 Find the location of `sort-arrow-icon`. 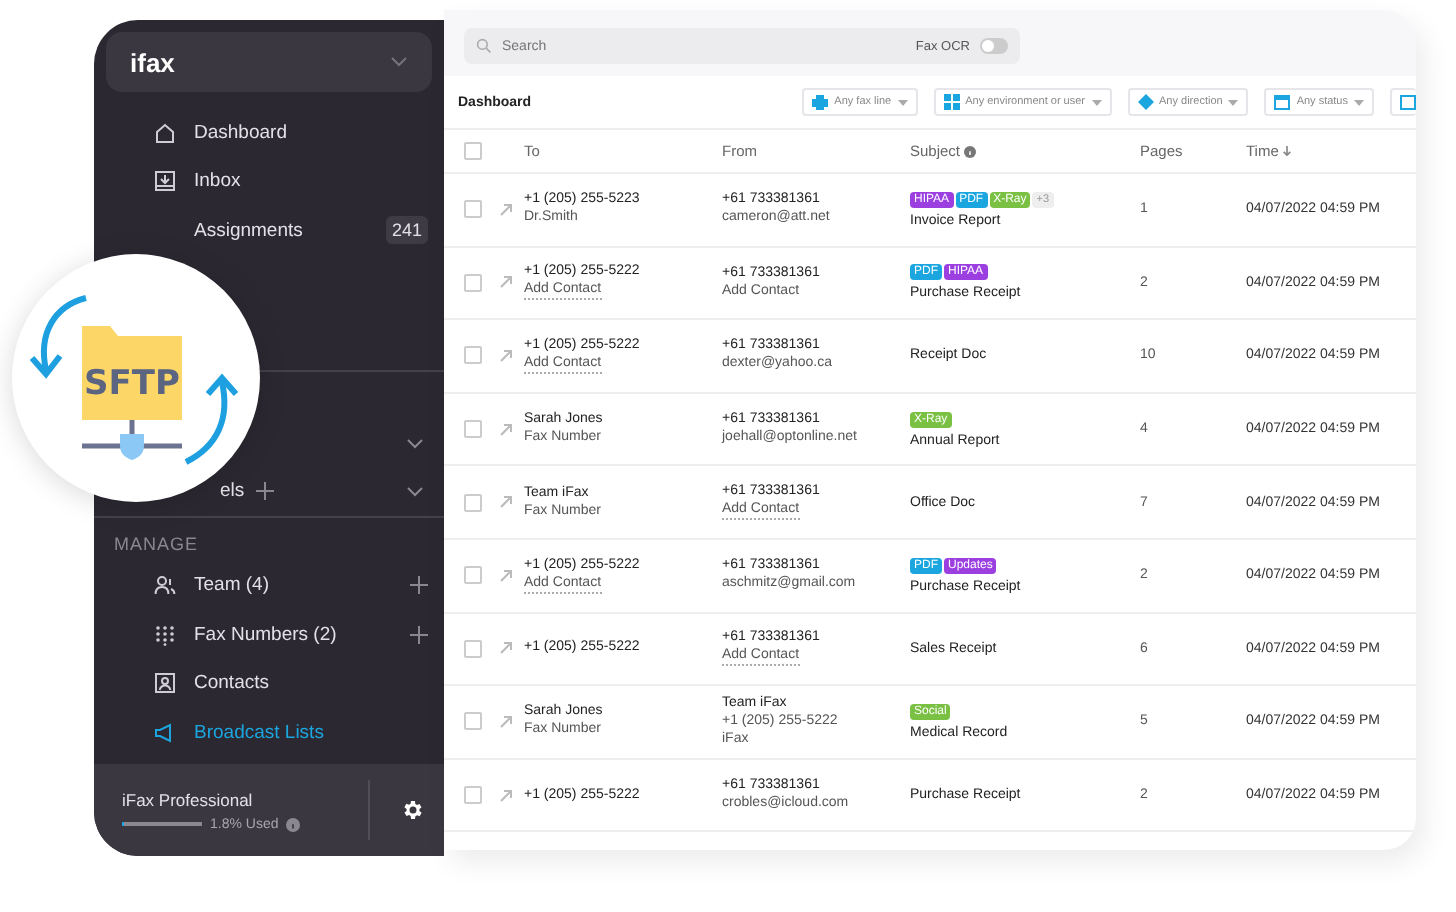

sort-arrow-icon is located at coordinates (1287, 151).